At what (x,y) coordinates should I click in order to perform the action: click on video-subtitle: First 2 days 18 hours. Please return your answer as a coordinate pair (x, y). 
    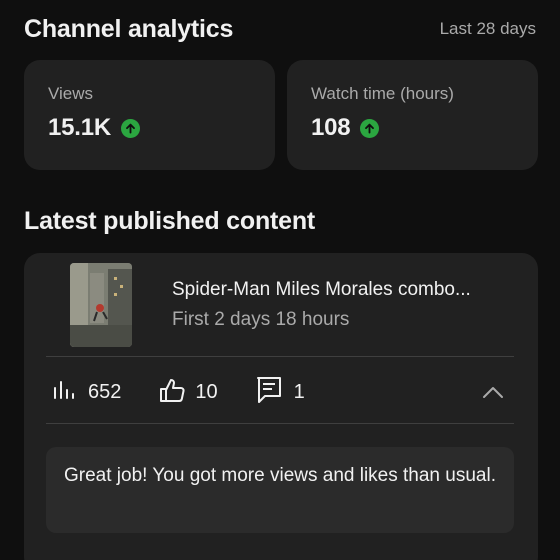
    Looking at the image, I should click on (261, 319).